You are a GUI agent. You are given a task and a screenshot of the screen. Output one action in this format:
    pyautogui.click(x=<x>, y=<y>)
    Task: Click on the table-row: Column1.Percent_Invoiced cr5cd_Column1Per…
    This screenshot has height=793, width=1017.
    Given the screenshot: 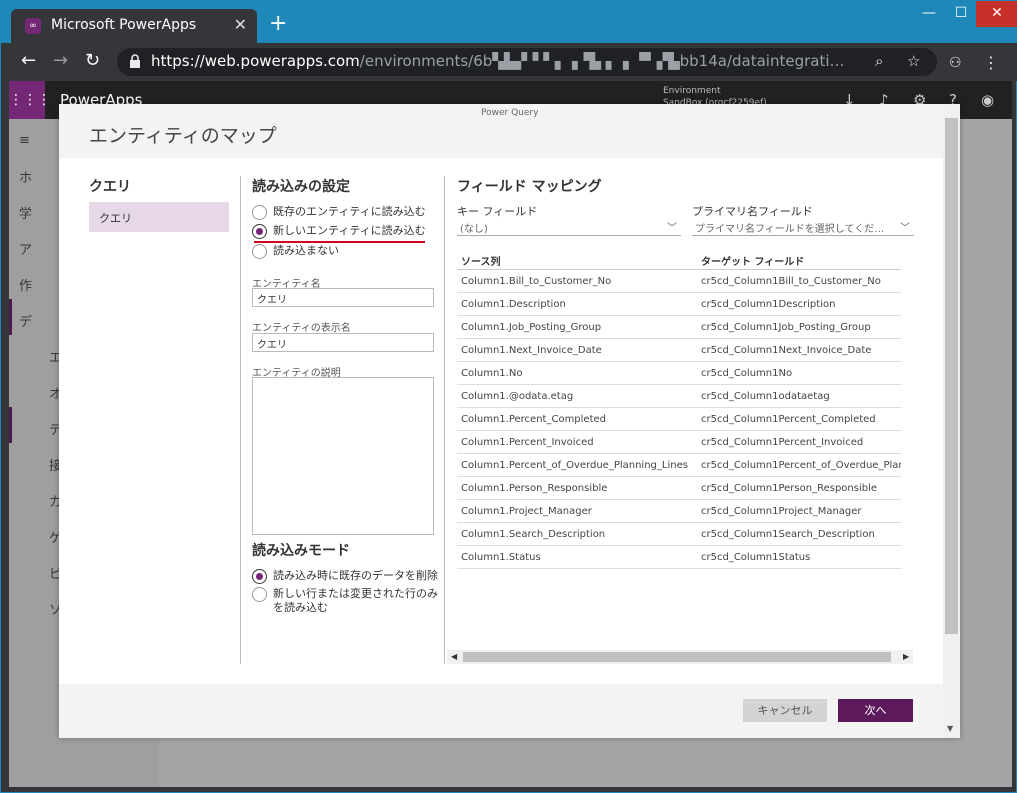 What is the action you would take?
    pyautogui.click(x=679, y=442)
    